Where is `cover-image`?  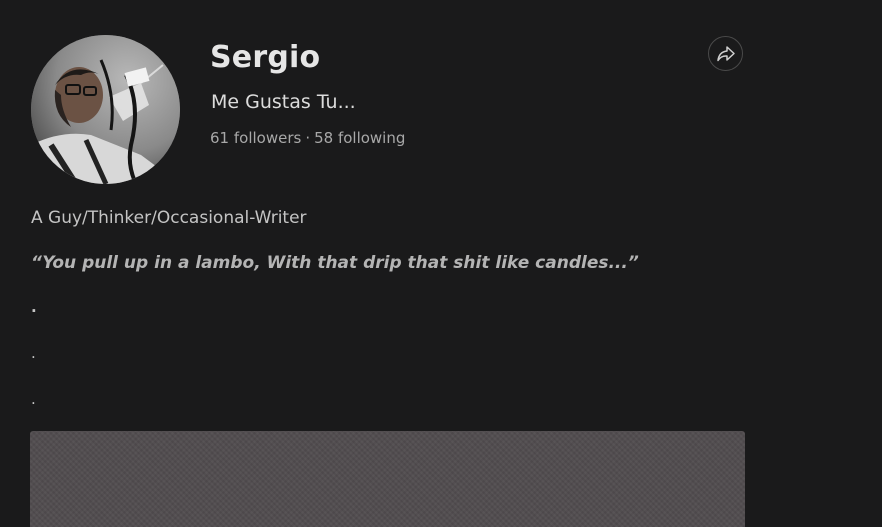 cover-image is located at coordinates (387, 479).